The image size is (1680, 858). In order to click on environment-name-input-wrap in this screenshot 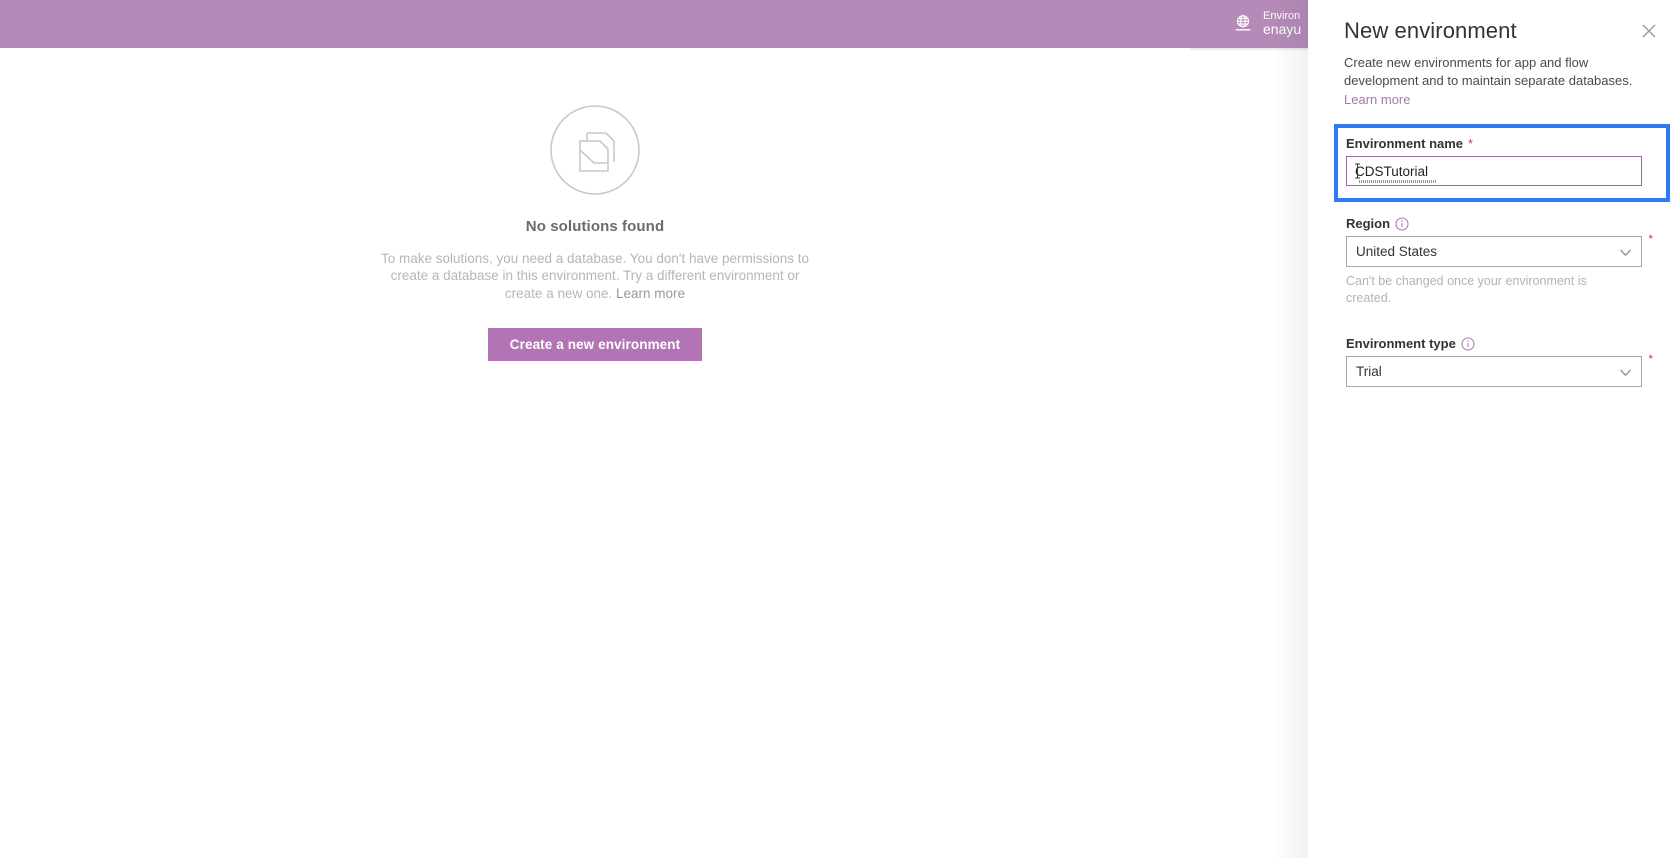, I will do `click(1494, 171)`.